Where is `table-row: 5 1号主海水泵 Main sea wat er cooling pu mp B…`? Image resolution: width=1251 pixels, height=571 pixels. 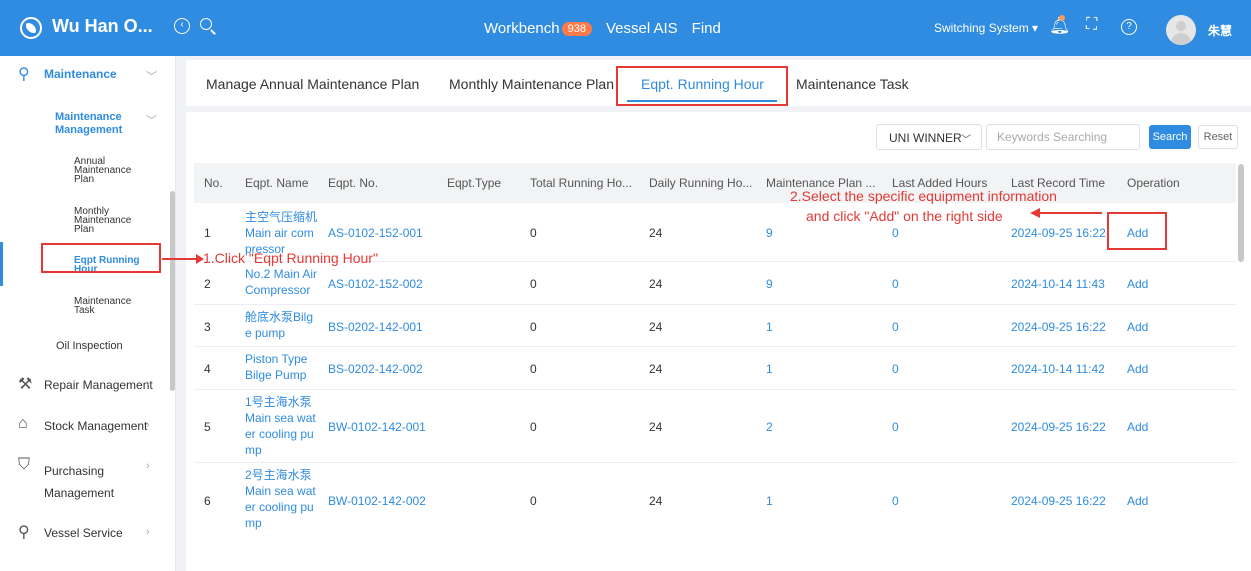
table-row: 5 1号主海水泵 Main sea wat er cooling pu mp B… is located at coordinates (715, 426).